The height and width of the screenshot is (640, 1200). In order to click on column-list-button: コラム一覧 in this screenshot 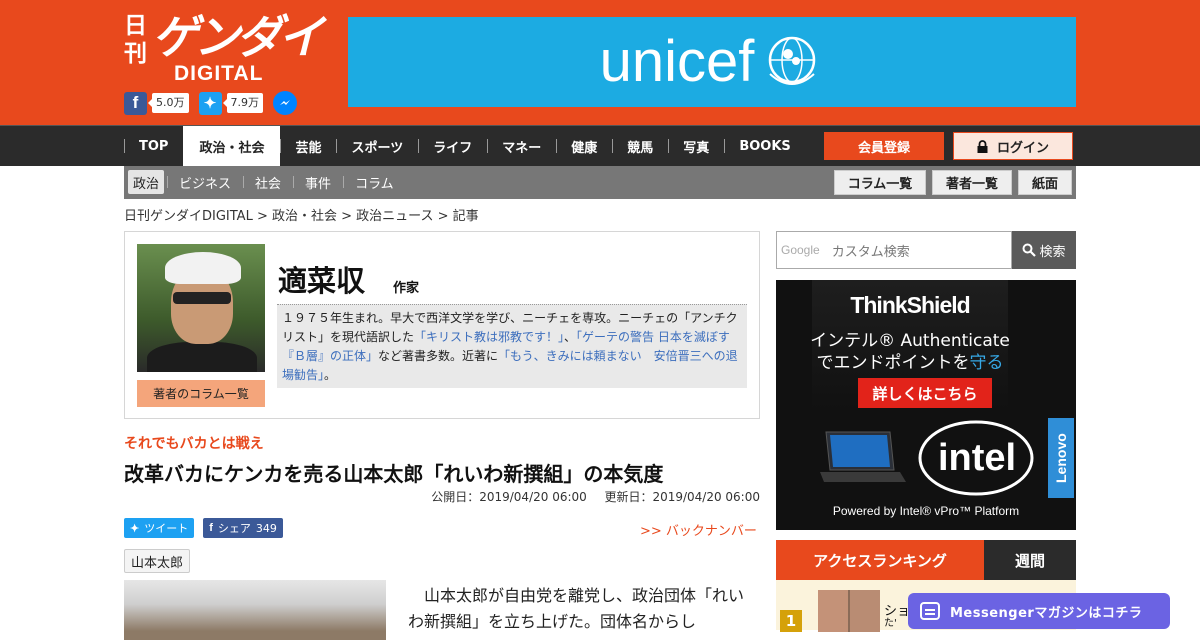, I will do `click(880, 182)`.